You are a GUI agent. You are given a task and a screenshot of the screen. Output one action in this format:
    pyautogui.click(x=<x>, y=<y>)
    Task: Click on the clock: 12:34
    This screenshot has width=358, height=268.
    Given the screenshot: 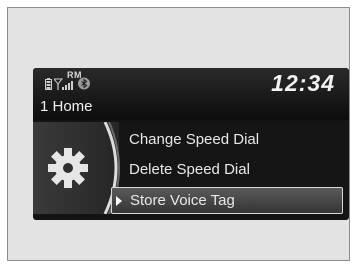 What is the action you would take?
    pyautogui.click(x=303, y=83)
    